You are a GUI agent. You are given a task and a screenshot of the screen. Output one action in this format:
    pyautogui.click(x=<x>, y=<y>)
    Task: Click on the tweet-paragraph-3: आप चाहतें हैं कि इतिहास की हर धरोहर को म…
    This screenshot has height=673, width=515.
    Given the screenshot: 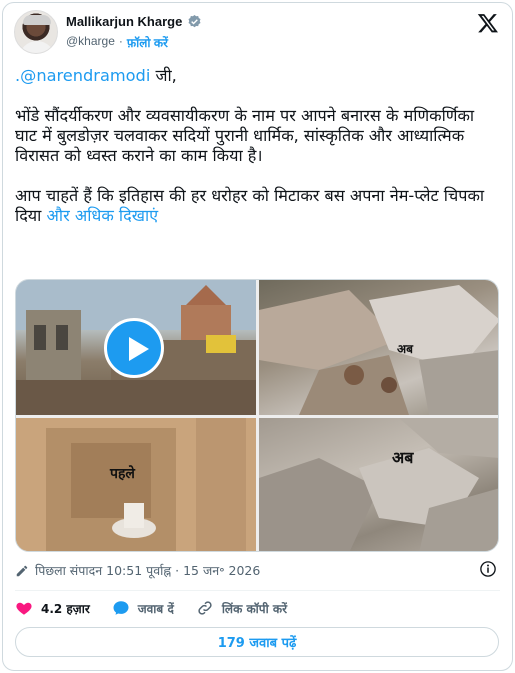 What is the action you would take?
    pyautogui.click(x=256, y=206)
    